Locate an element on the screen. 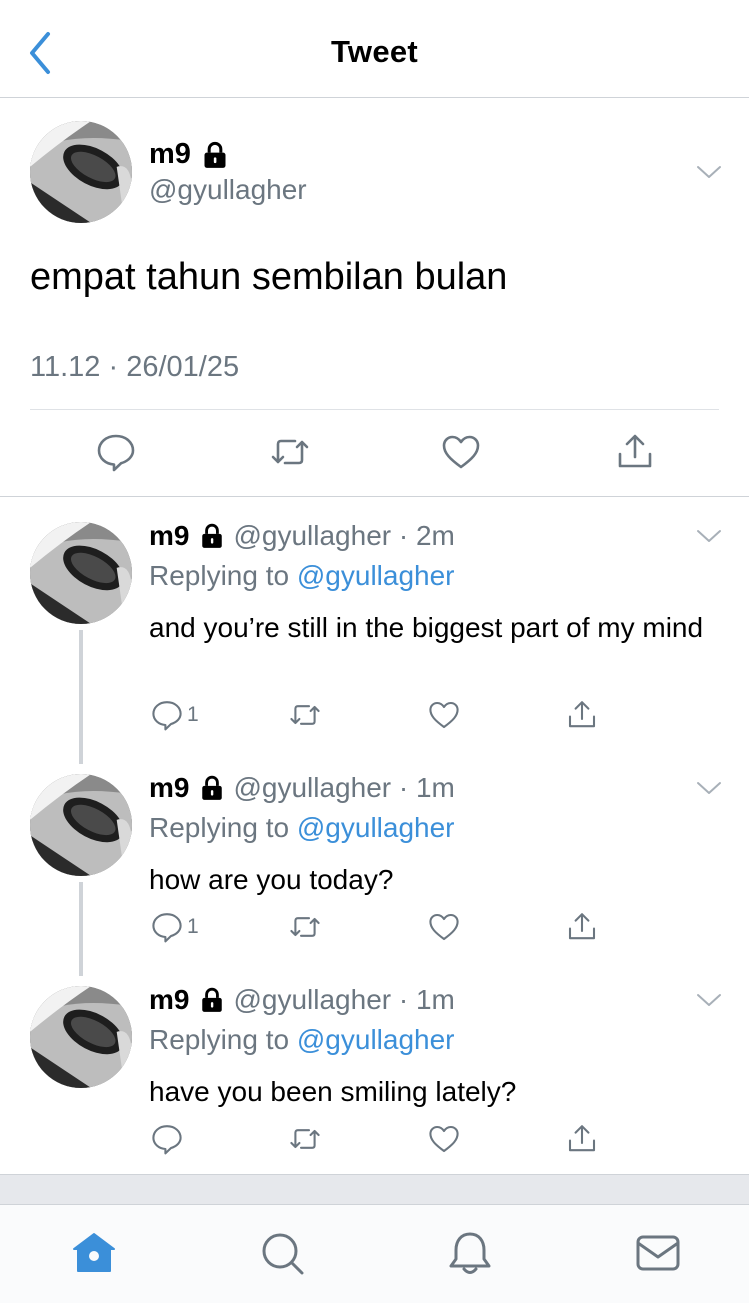 This screenshot has width=749, height=1303. tweet-timestamp: 11.12 · 26/01/25 is located at coordinates (135, 367).